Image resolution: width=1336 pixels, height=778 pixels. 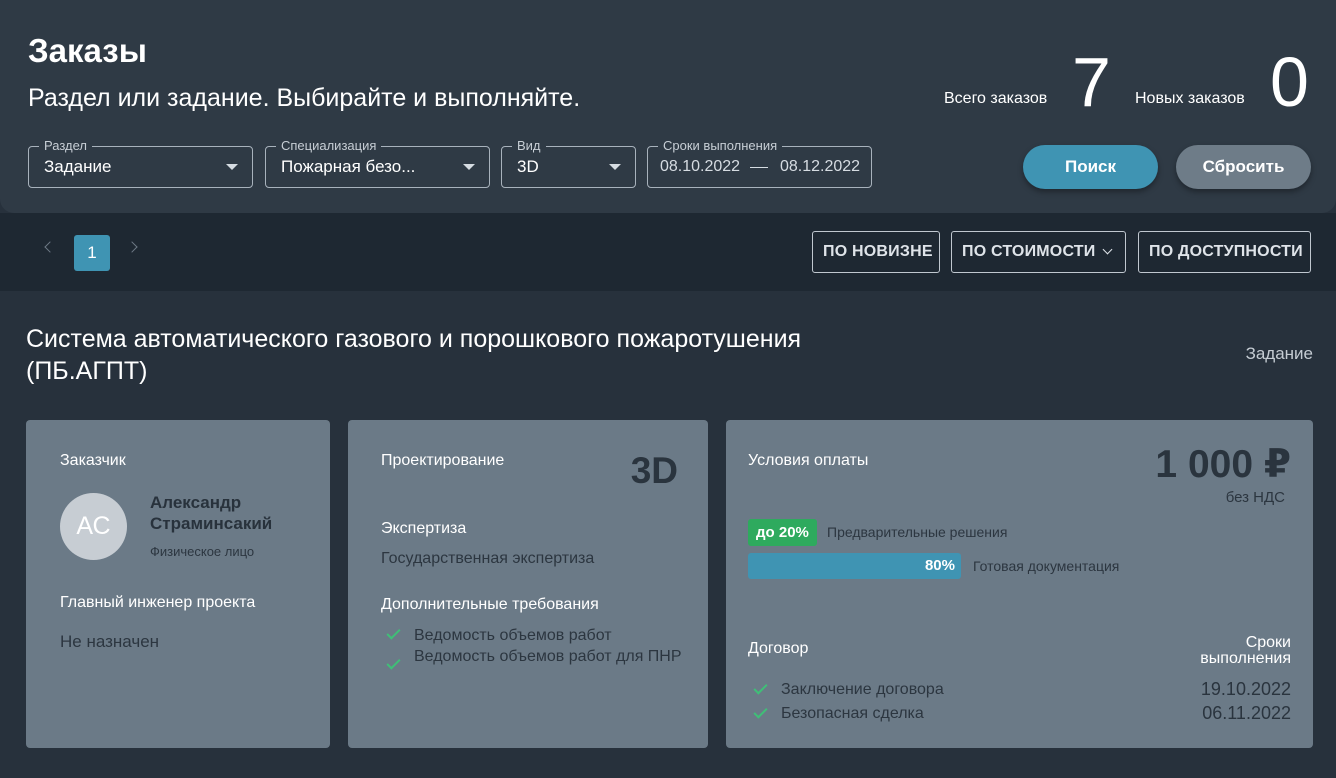 What do you see at coordinates (1190, 98) in the screenshot?
I see `new-orders-label: Новых заказов` at bounding box center [1190, 98].